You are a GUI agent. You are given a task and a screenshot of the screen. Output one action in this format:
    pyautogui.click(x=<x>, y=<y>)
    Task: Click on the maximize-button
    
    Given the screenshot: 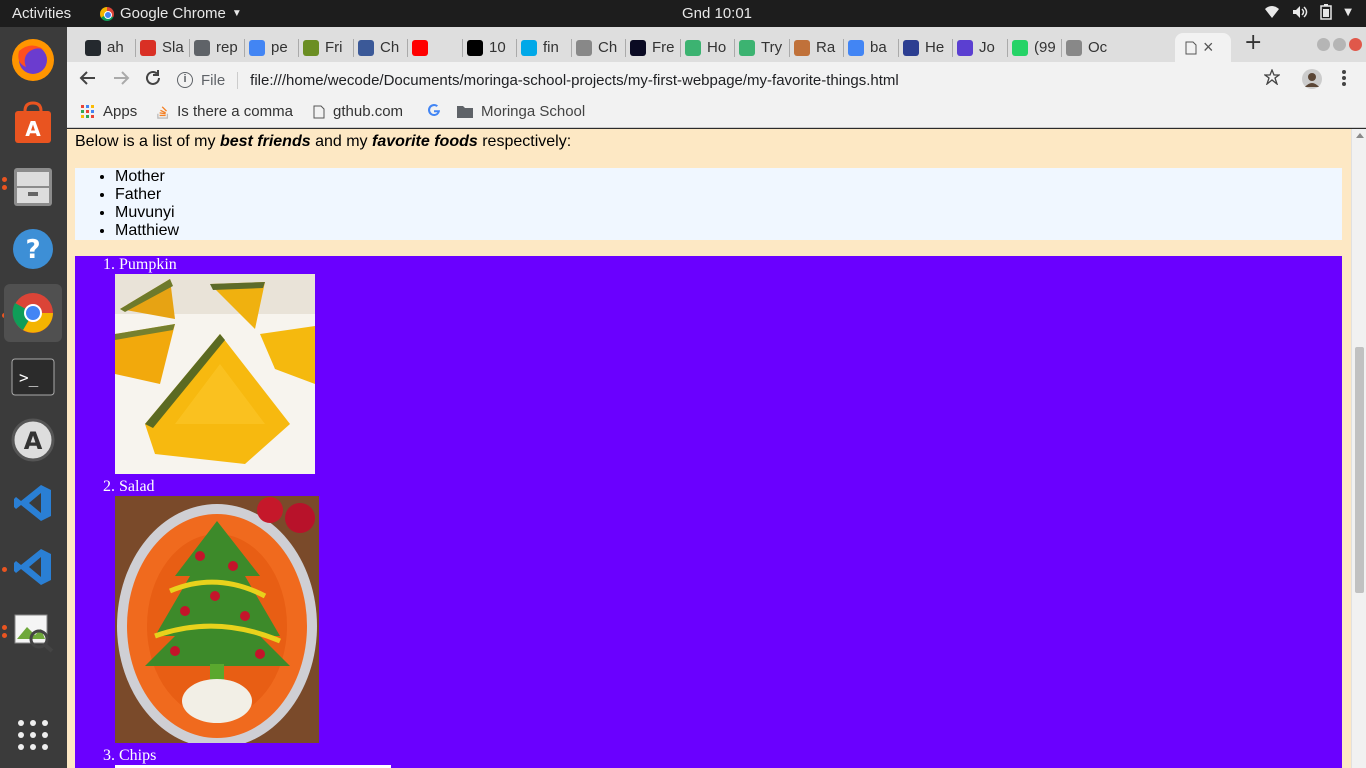 What is the action you would take?
    pyautogui.click(x=1339, y=44)
    